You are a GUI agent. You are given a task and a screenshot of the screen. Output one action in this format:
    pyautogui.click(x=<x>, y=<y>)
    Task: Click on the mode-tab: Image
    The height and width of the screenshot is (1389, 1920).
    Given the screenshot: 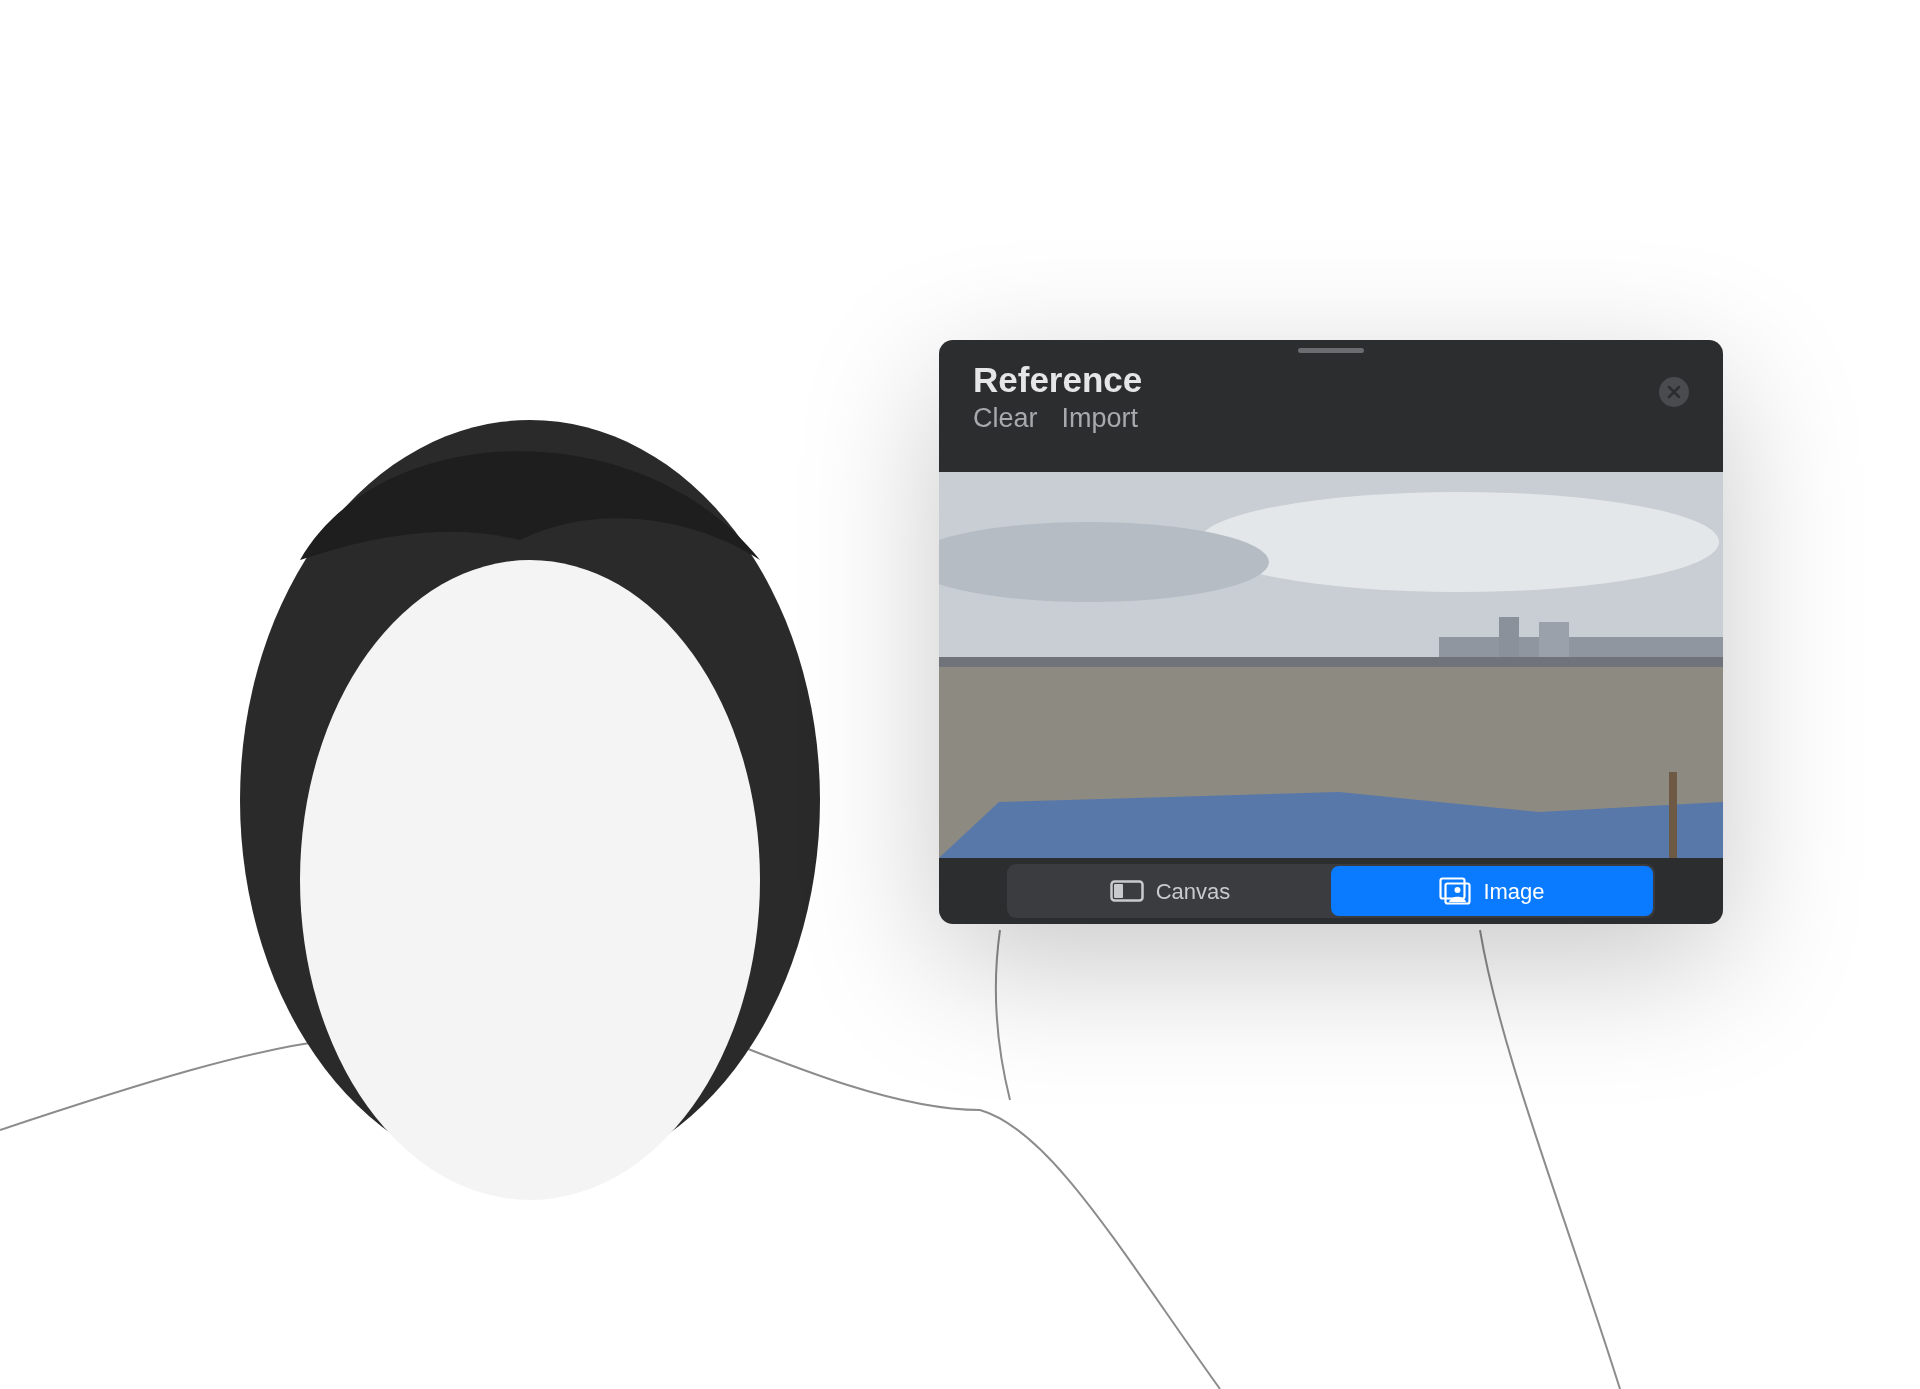 What is the action you would take?
    pyautogui.click(x=1492, y=891)
    